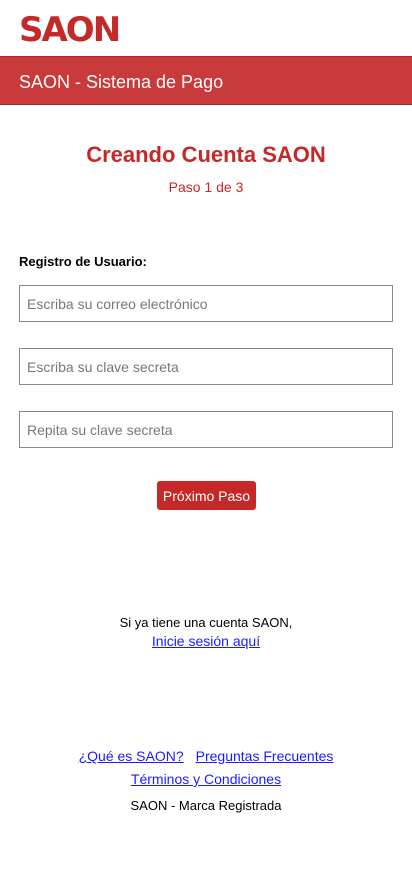 This screenshot has height=870, width=412. What do you see at coordinates (206, 154) in the screenshot?
I see `page-title: Creando Cuenta SAON` at bounding box center [206, 154].